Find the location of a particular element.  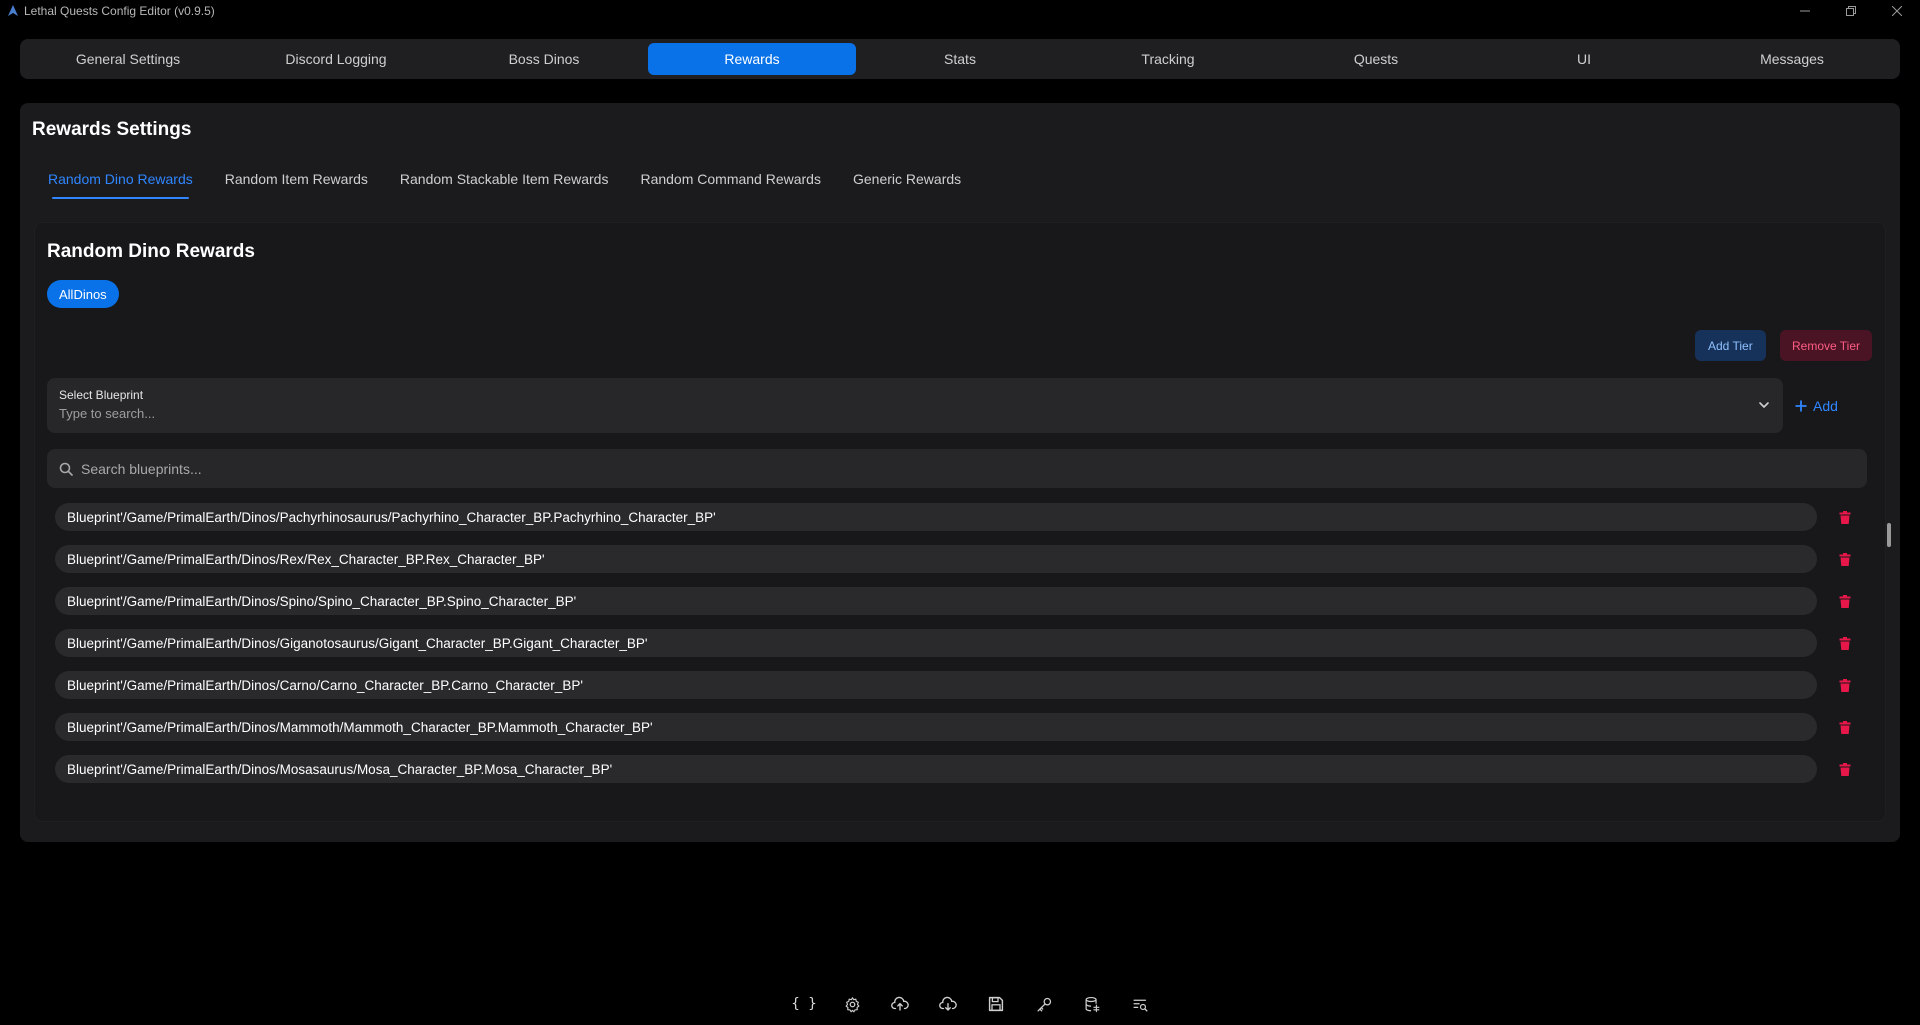

tab-boss-dinos: Boss Dinos is located at coordinates (544, 59).